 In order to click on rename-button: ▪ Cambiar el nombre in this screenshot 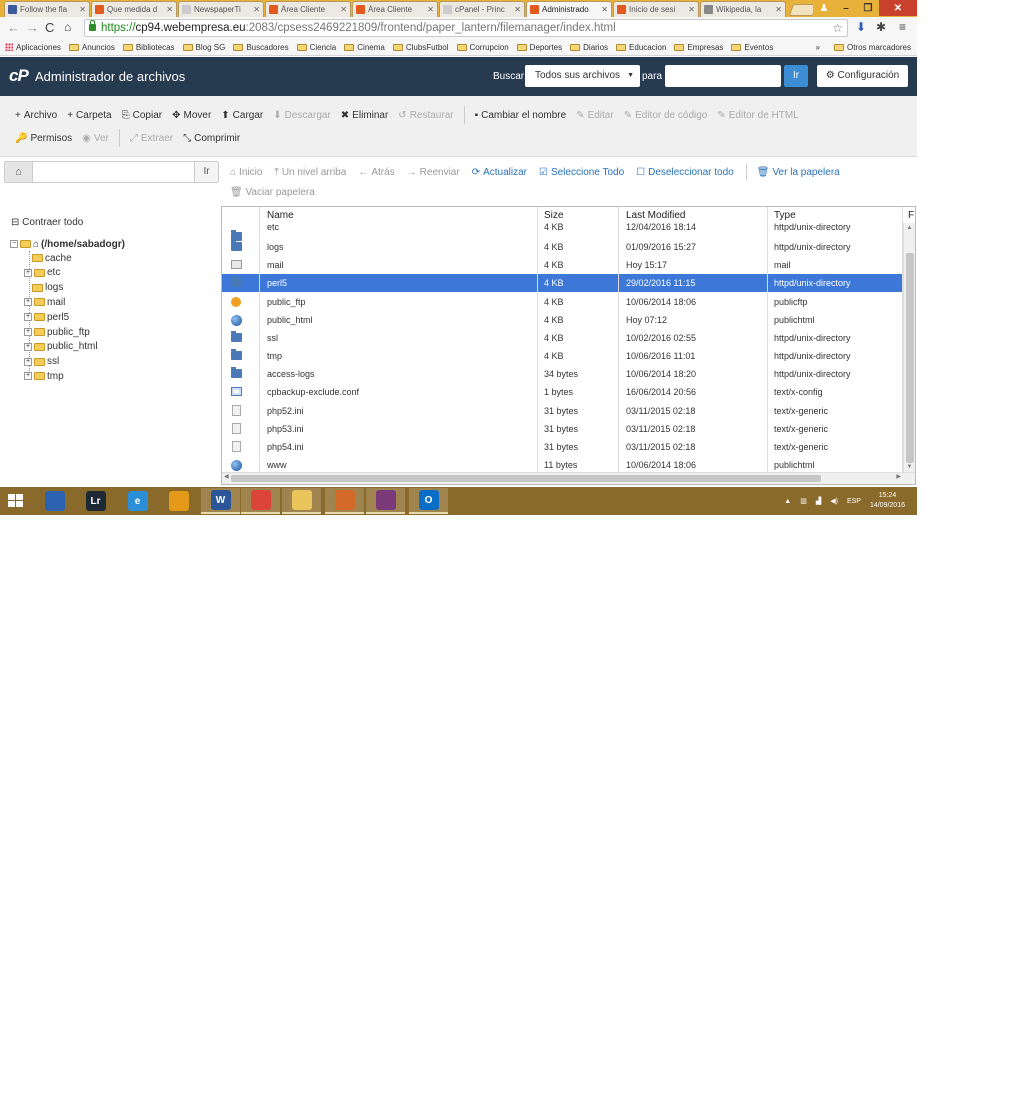, I will do `click(521, 115)`.